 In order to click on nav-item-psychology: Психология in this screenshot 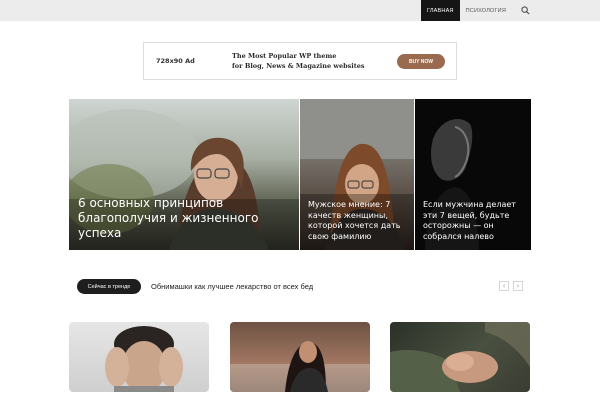, I will do `click(486, 10)`.